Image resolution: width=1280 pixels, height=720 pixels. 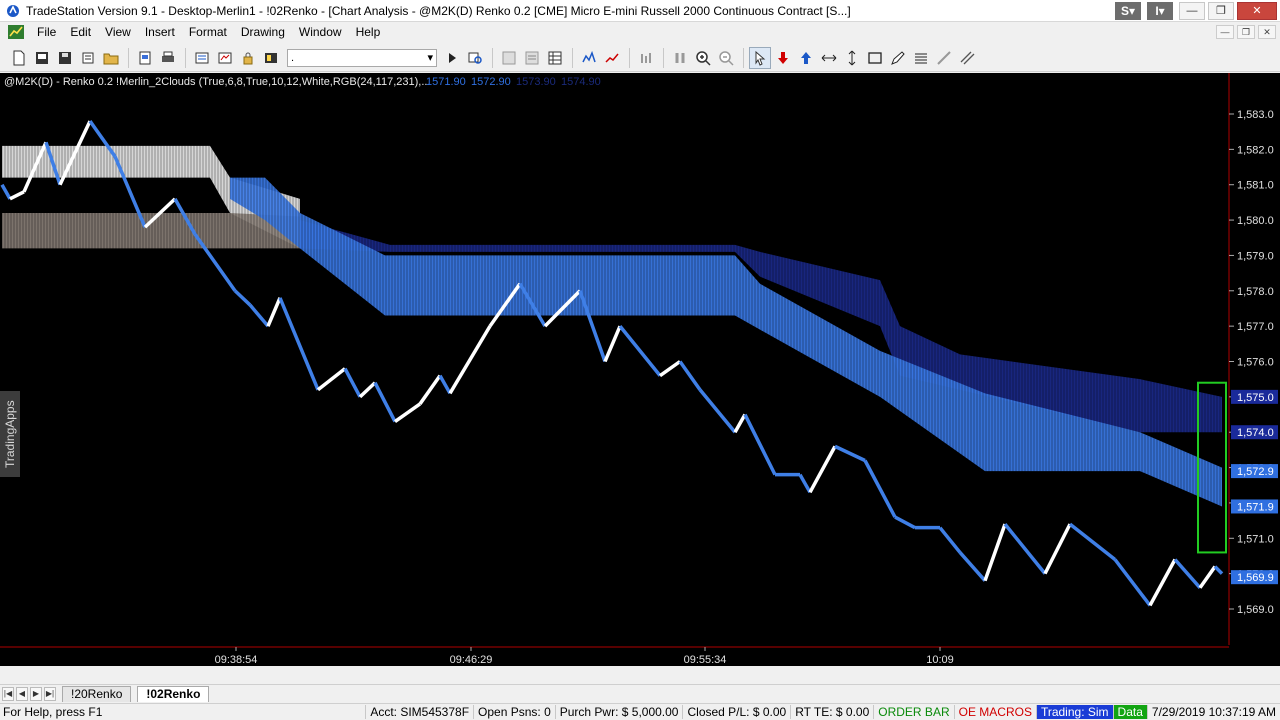 What do you see at coordinates (446, 82) in the screenshot?
I see `header-value: 1571.90` at bounding box center [446, 82].